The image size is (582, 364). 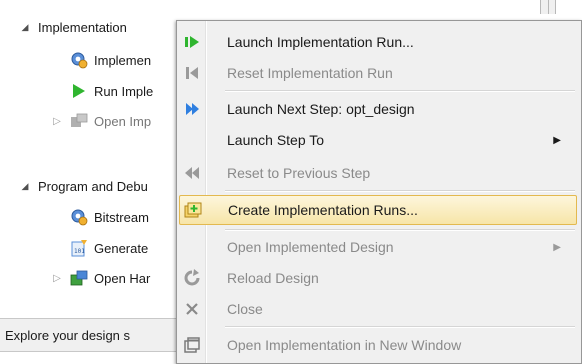 I want to click on menu-item-label: Open Implementation in New Window, so click(x=344, y=345).